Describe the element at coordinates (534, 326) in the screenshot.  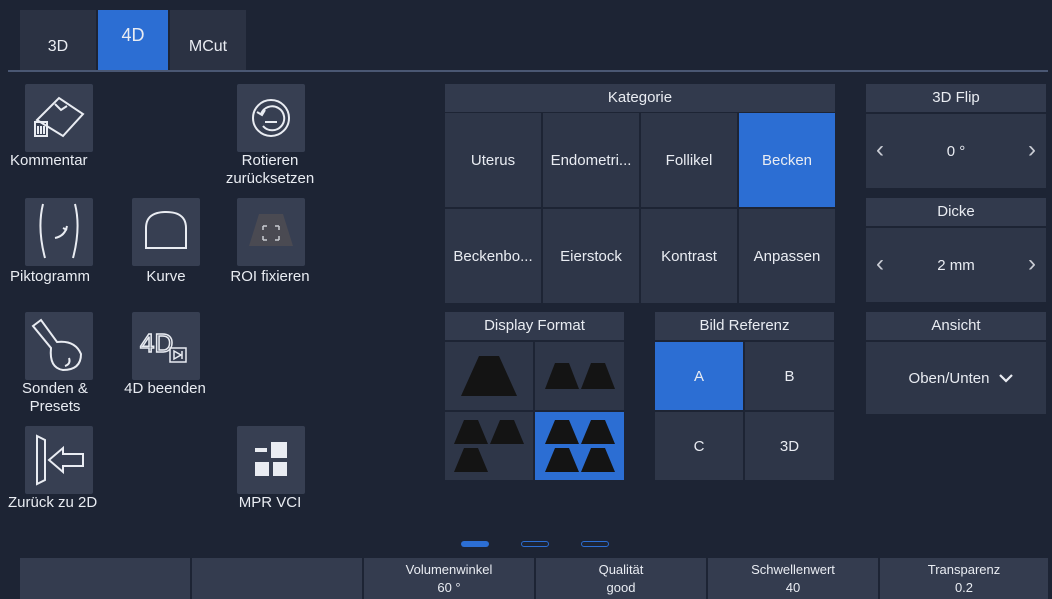
I see `display-format-header: Display Format` at that location.